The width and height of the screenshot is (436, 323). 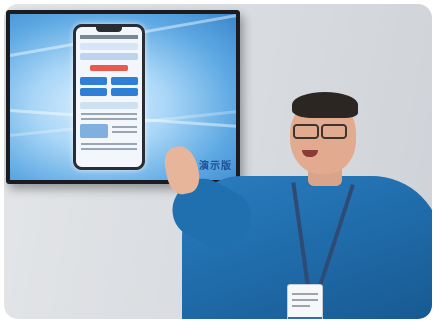 I want to click on demo-version-label: 演示版, so click(x=215, y=166).